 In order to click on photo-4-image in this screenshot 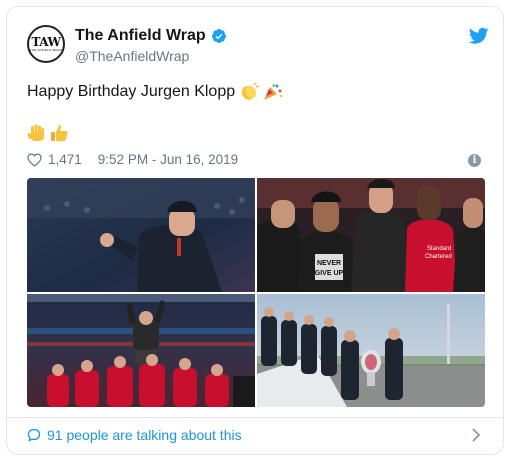, I will do `click(371, 350)`.